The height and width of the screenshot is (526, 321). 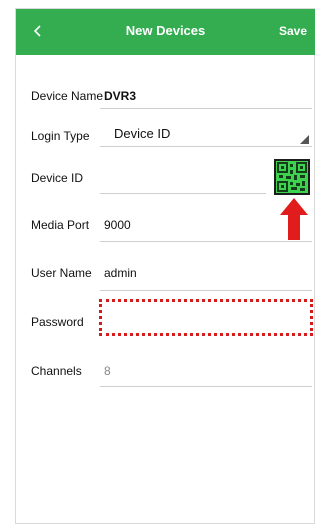 I want to click on media-port-input: 9000, so click(x=117, y=225).